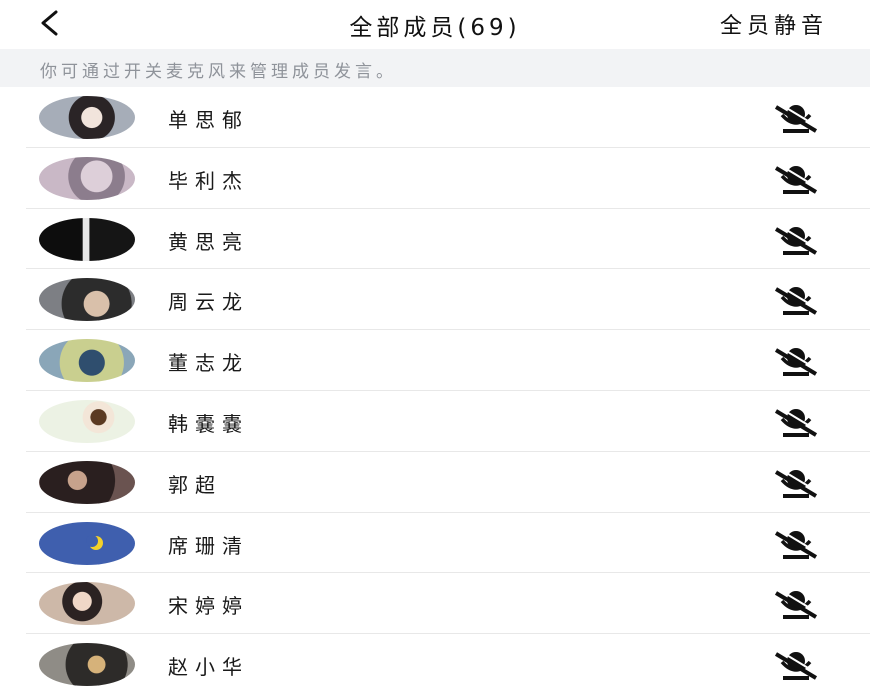 The width and height of the screenshot is (870, 695). What do you see at coordinates (218, 72) in the screenshot?
I see `notice-text: 你可通过开关麦克风来管理成员发言。` at bounding box center [218, 72].